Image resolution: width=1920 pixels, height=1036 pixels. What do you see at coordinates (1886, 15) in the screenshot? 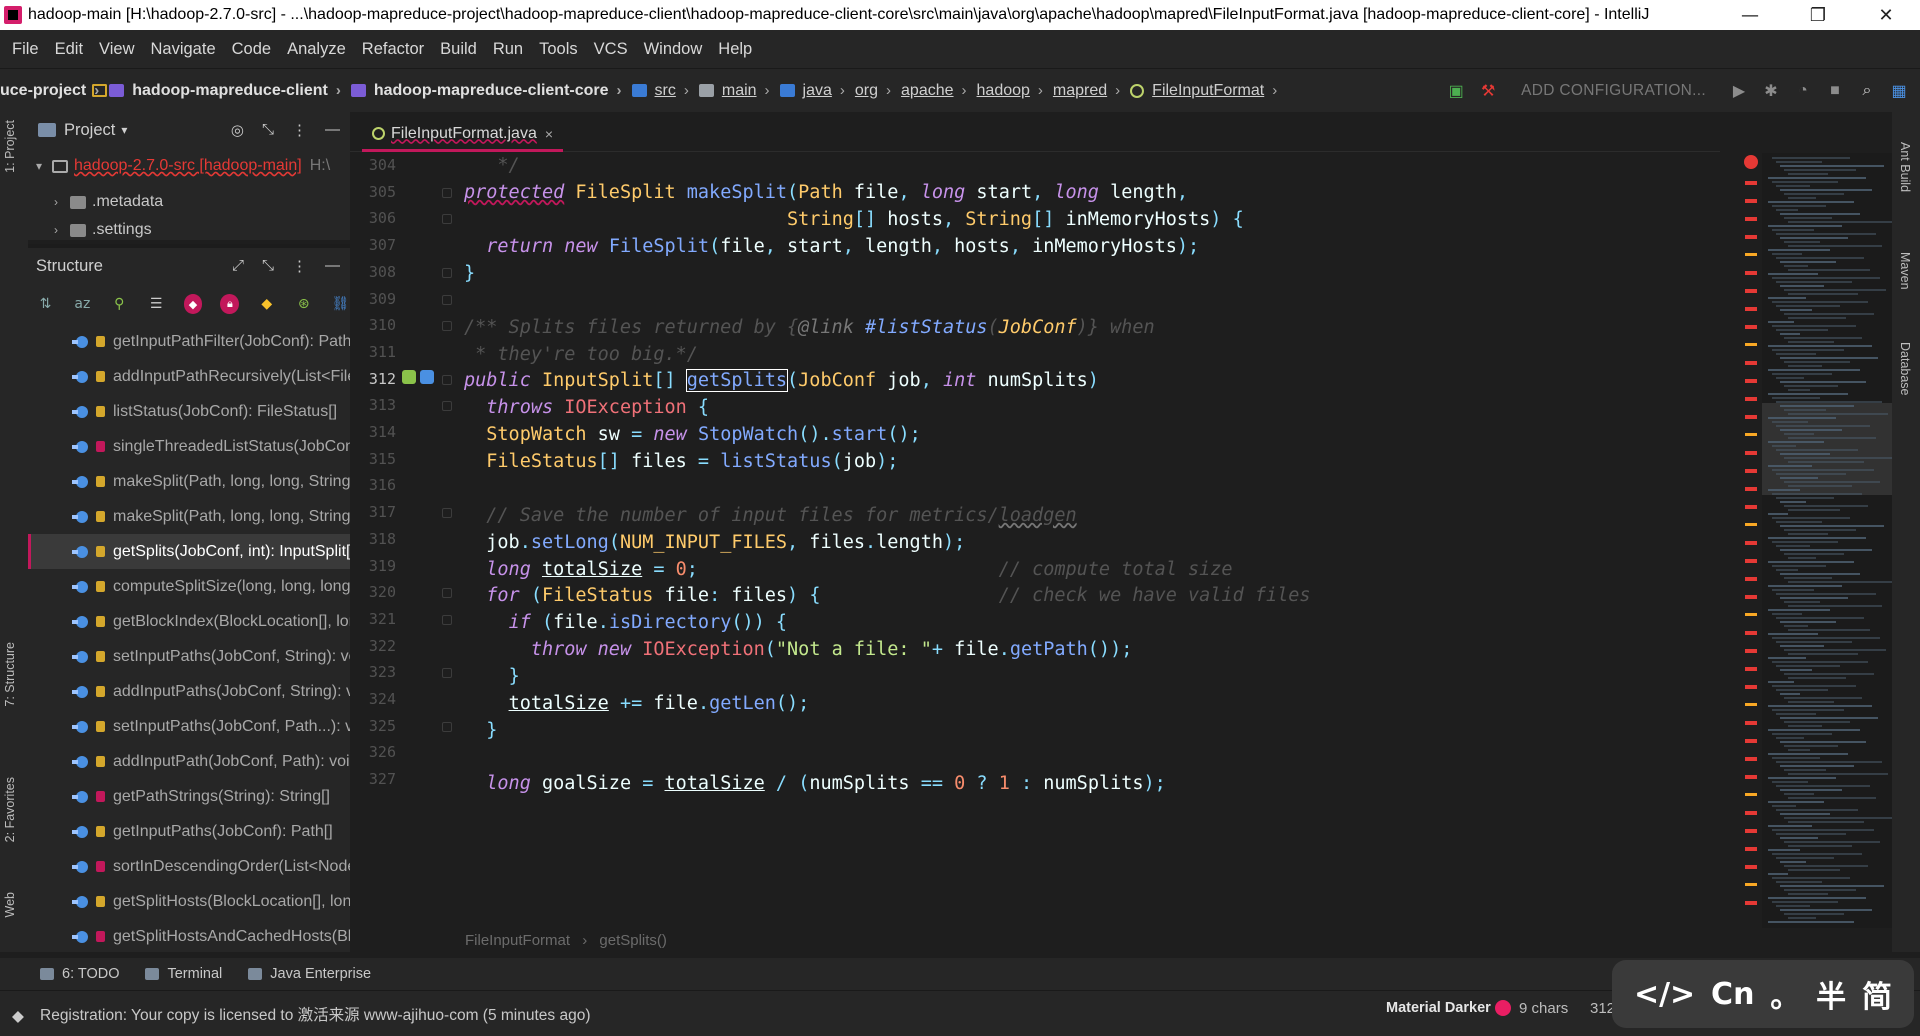
I see `close-window-button: ✕` at bounding box center [1886, 15].